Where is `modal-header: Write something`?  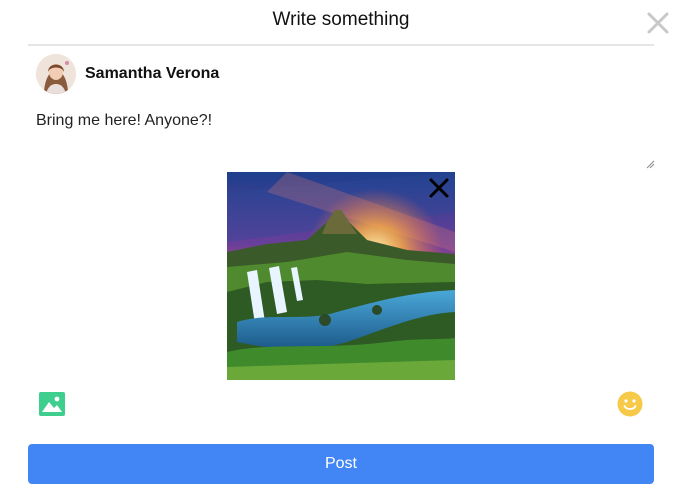
modal-header: Write something is located at coordinates (341, 22).